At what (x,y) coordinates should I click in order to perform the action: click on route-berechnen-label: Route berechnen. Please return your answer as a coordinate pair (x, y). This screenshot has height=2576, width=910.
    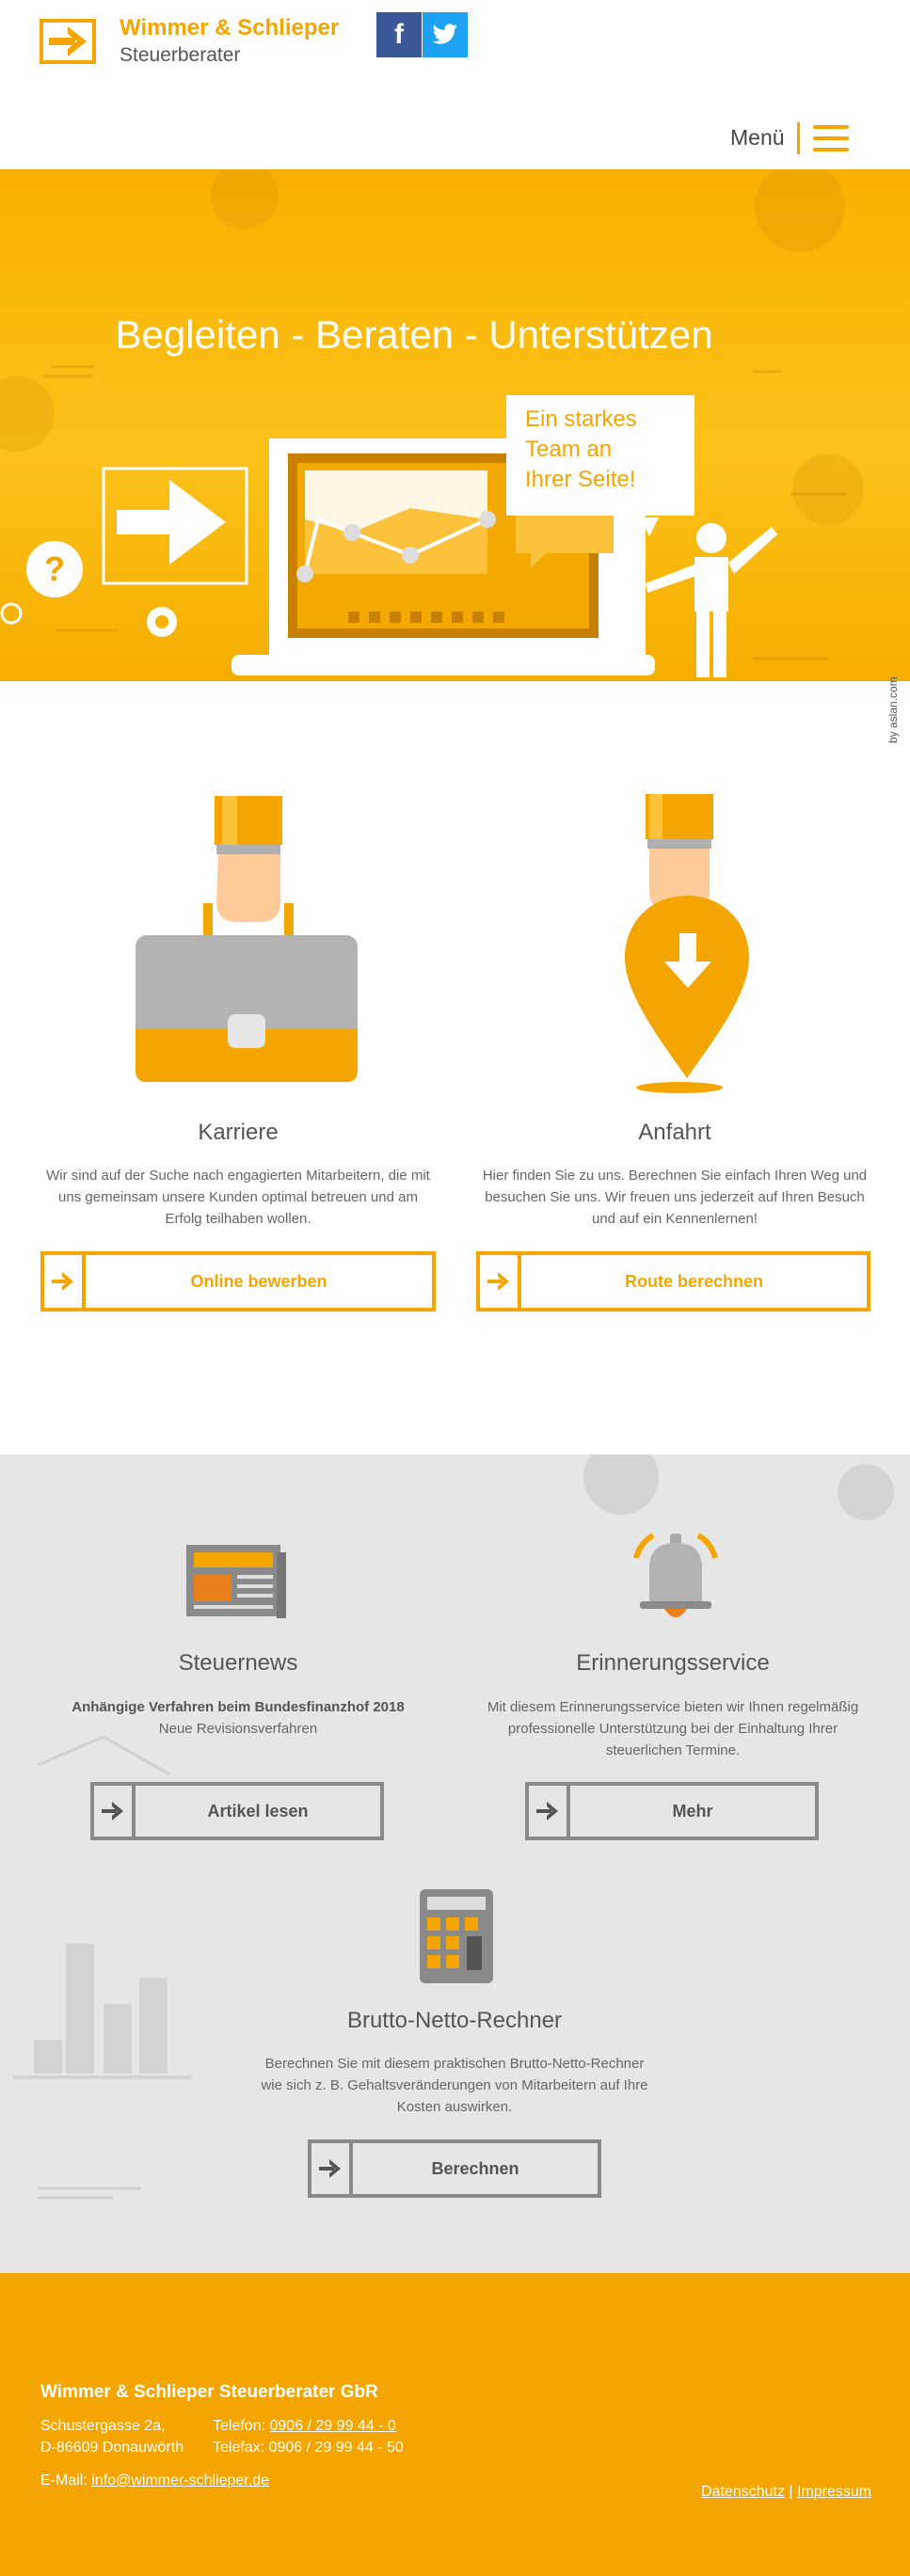
    Looking at the image, I should click on (694, 1281).